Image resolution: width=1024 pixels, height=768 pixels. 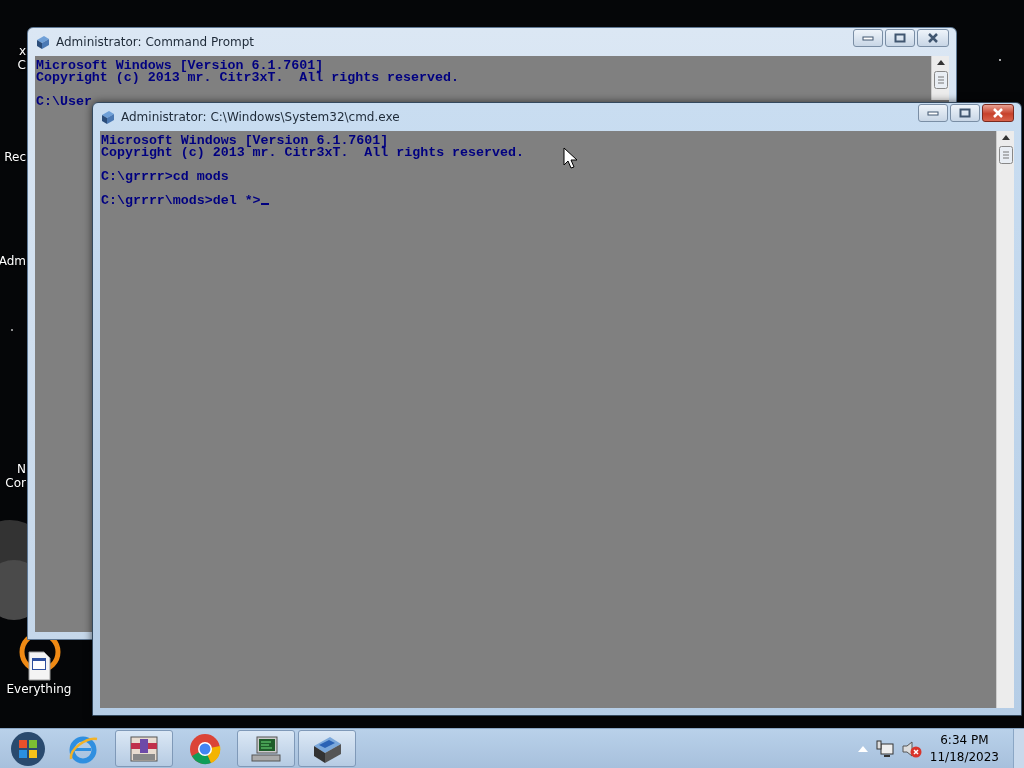 What do you see at coordinates (964, 757) in the screenshot?
I see `clock-date: 11/18/2023` at bounding box center [964, 757].